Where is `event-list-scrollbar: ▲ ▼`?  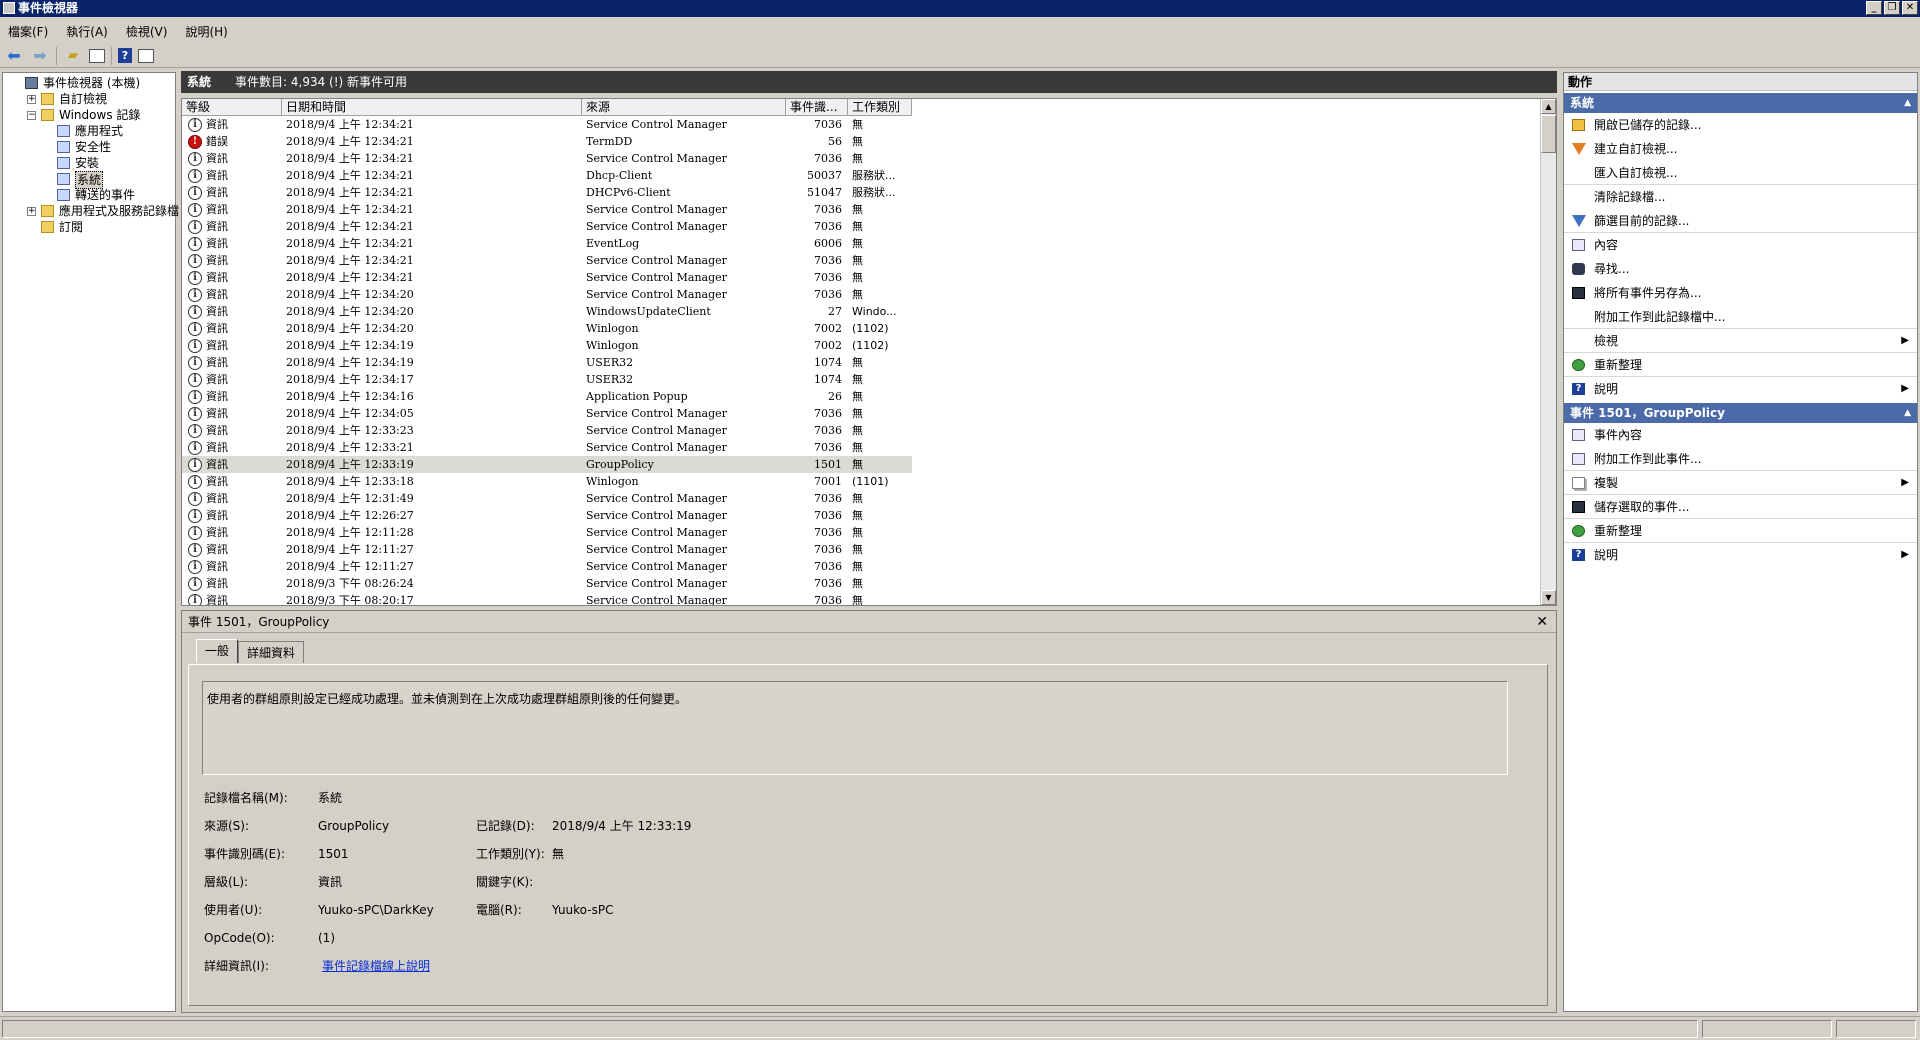
event-list-scrollbar: ▲ ▼ is located at coordinates (1548, 352).